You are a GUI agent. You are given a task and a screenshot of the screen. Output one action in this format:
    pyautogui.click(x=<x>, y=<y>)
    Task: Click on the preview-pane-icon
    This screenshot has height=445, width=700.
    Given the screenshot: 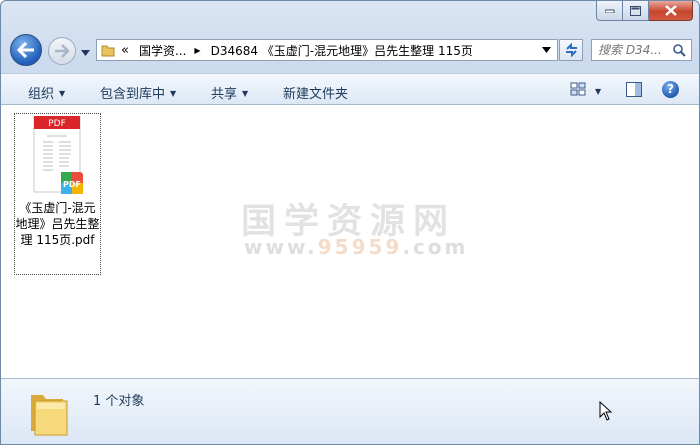 What is the action you would take?
    pyautogui.click(x=634, y=89)
    